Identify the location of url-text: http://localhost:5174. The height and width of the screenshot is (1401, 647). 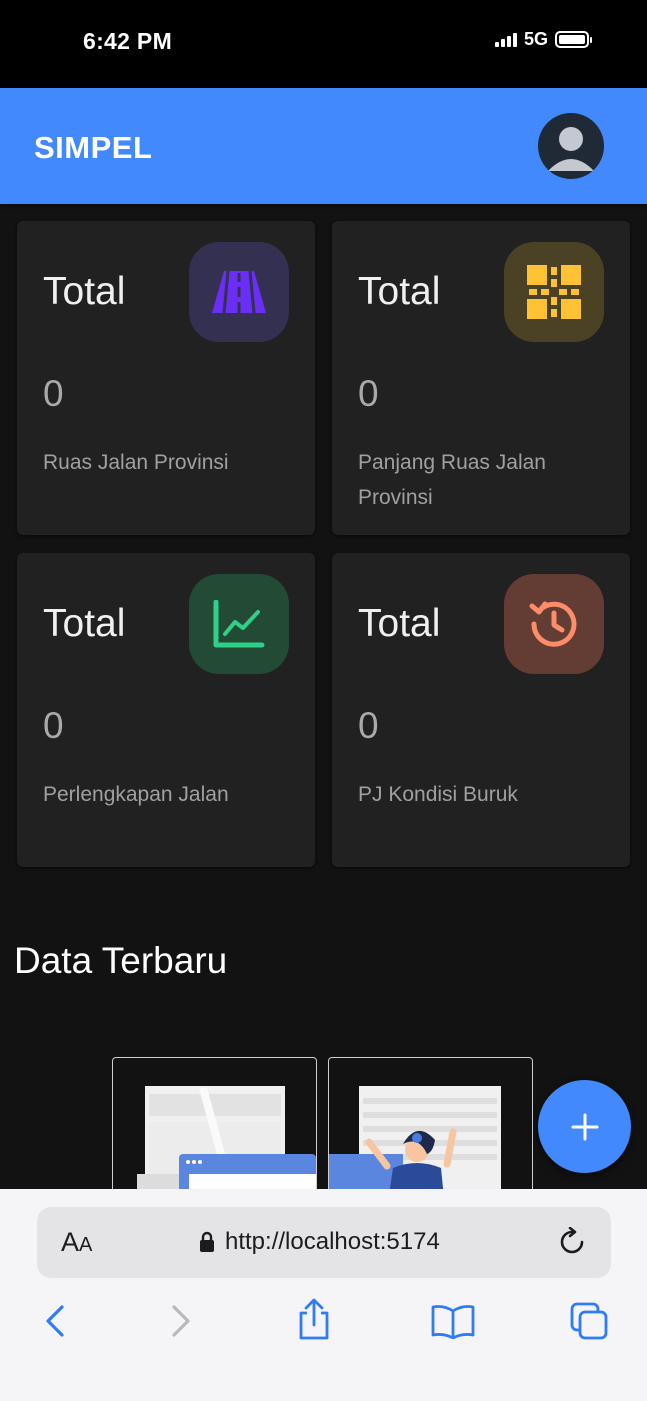
(332, 1241).